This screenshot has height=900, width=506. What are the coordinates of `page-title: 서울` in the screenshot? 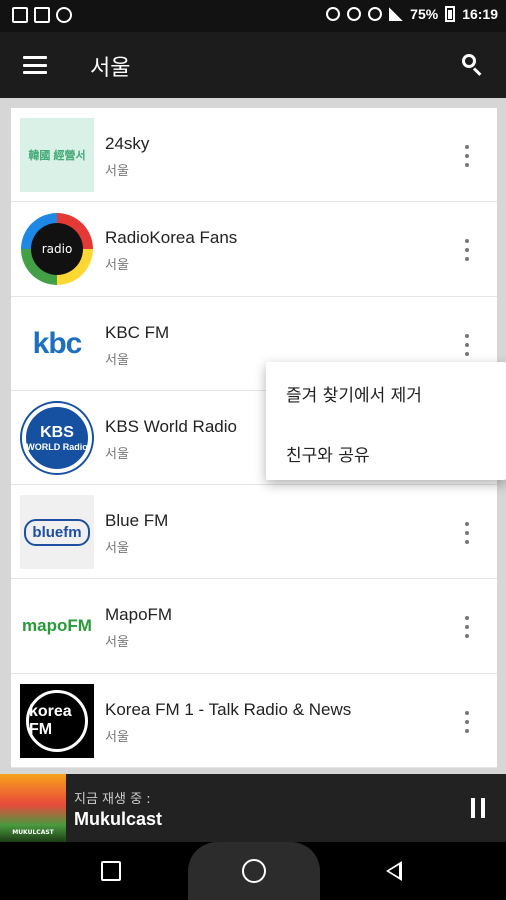 It's located at (110, 68).